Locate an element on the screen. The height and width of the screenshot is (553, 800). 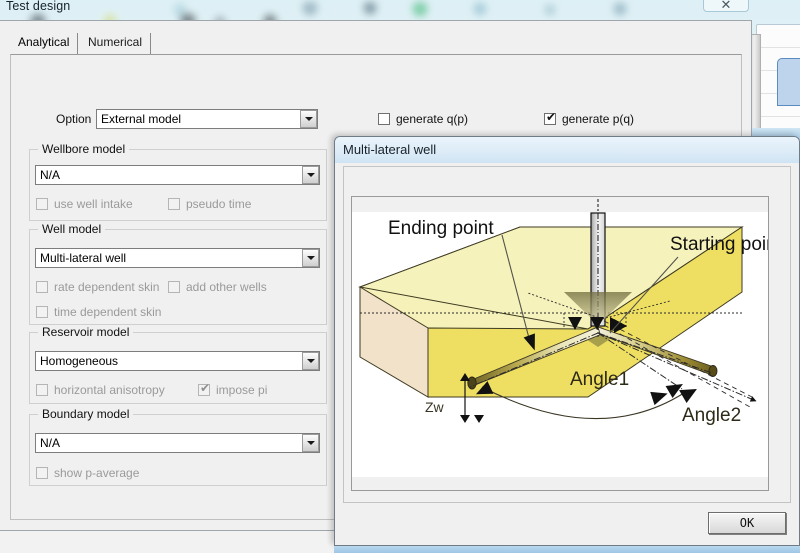
close-window-button: ✕ is located at coordinates (726, 6).